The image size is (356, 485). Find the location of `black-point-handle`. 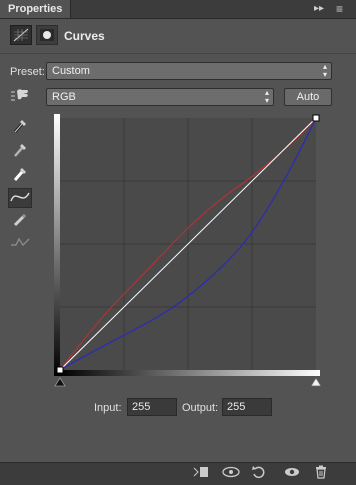

black-point-handle is located at coordinates (60, 370).